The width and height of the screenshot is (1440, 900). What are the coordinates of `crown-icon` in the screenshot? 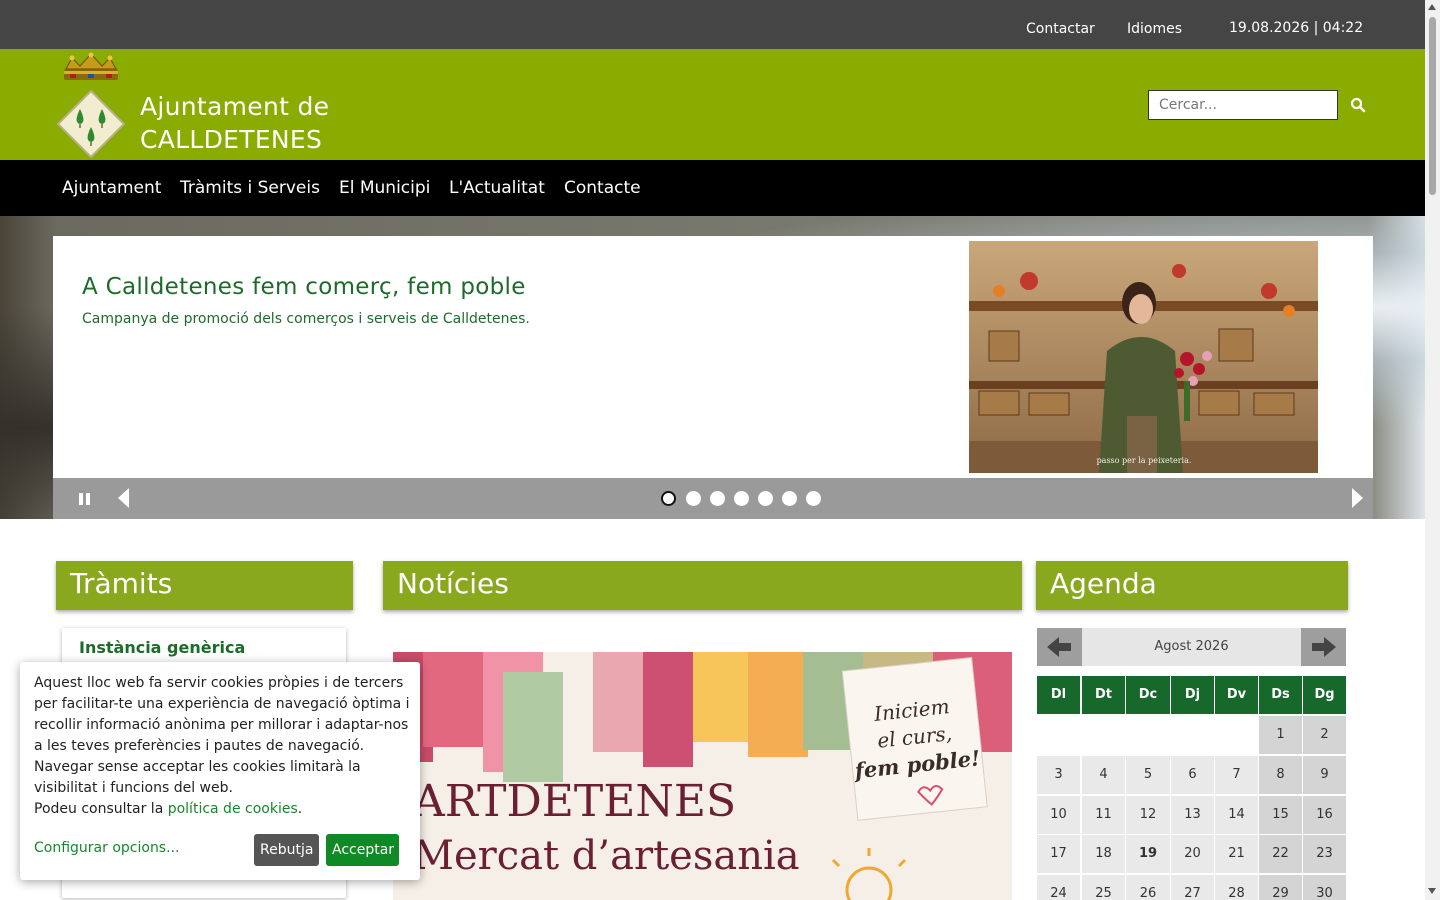 It's located at (91, 66).